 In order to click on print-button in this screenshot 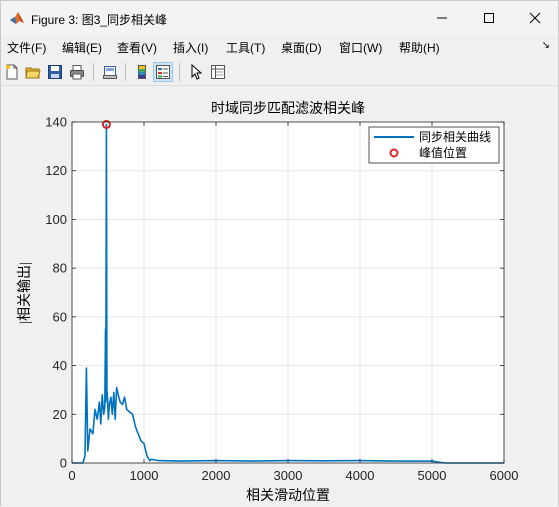, I will do `click(77, 72)`.